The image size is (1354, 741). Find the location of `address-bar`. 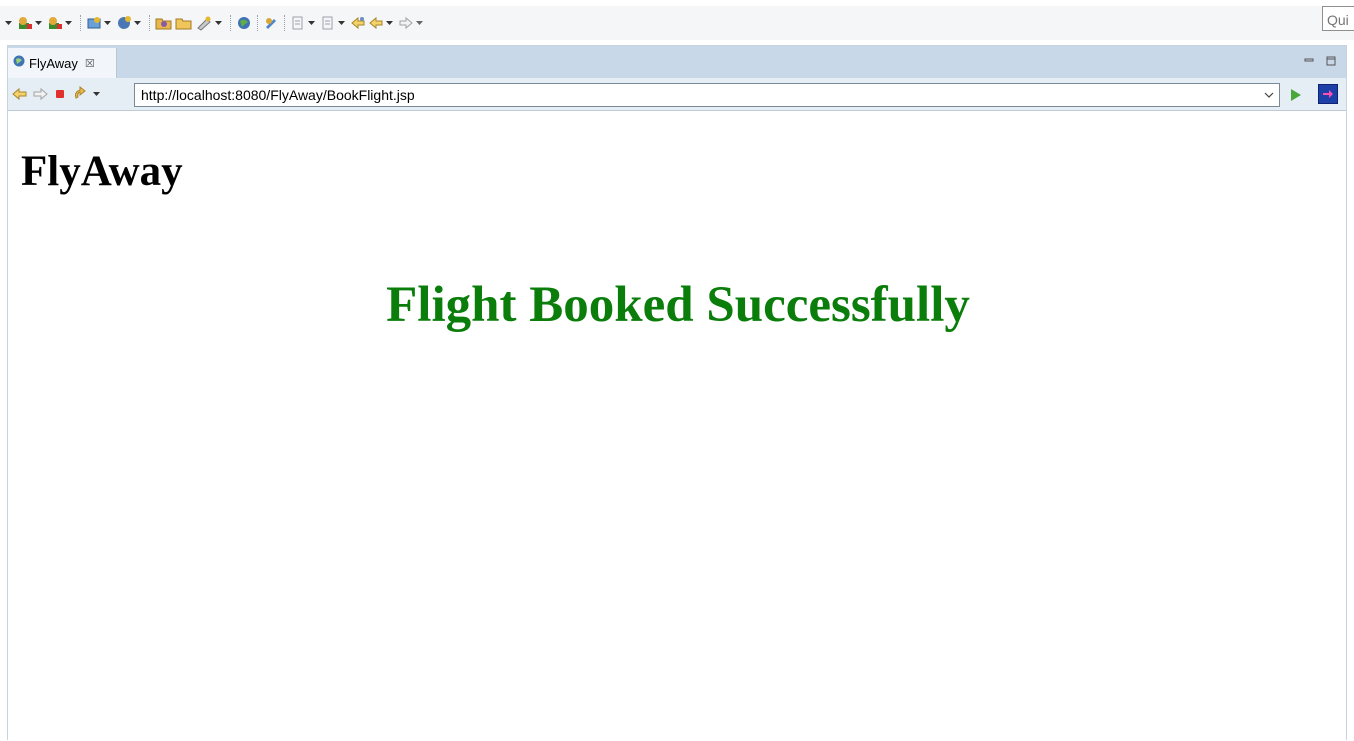

address-bar is located at coordinates (707, 95).